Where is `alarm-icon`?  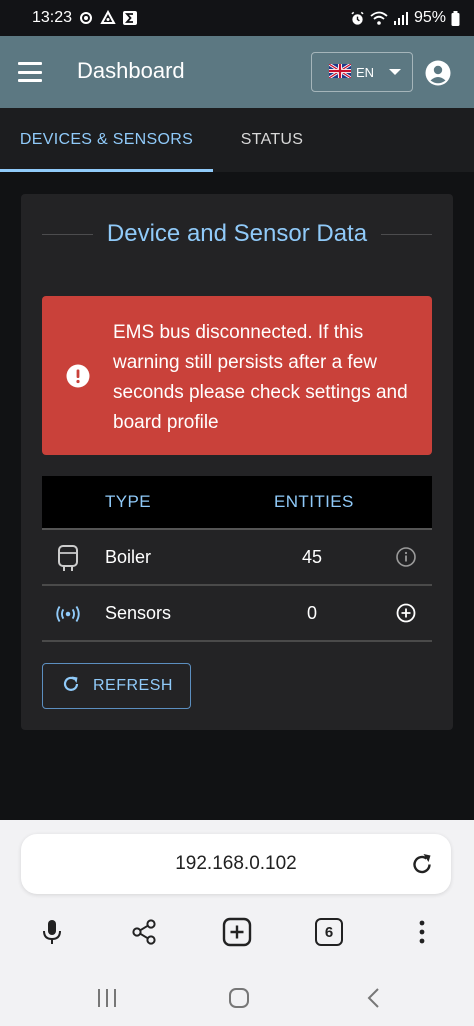 alarm-icon is located at coordinates (357, 18).